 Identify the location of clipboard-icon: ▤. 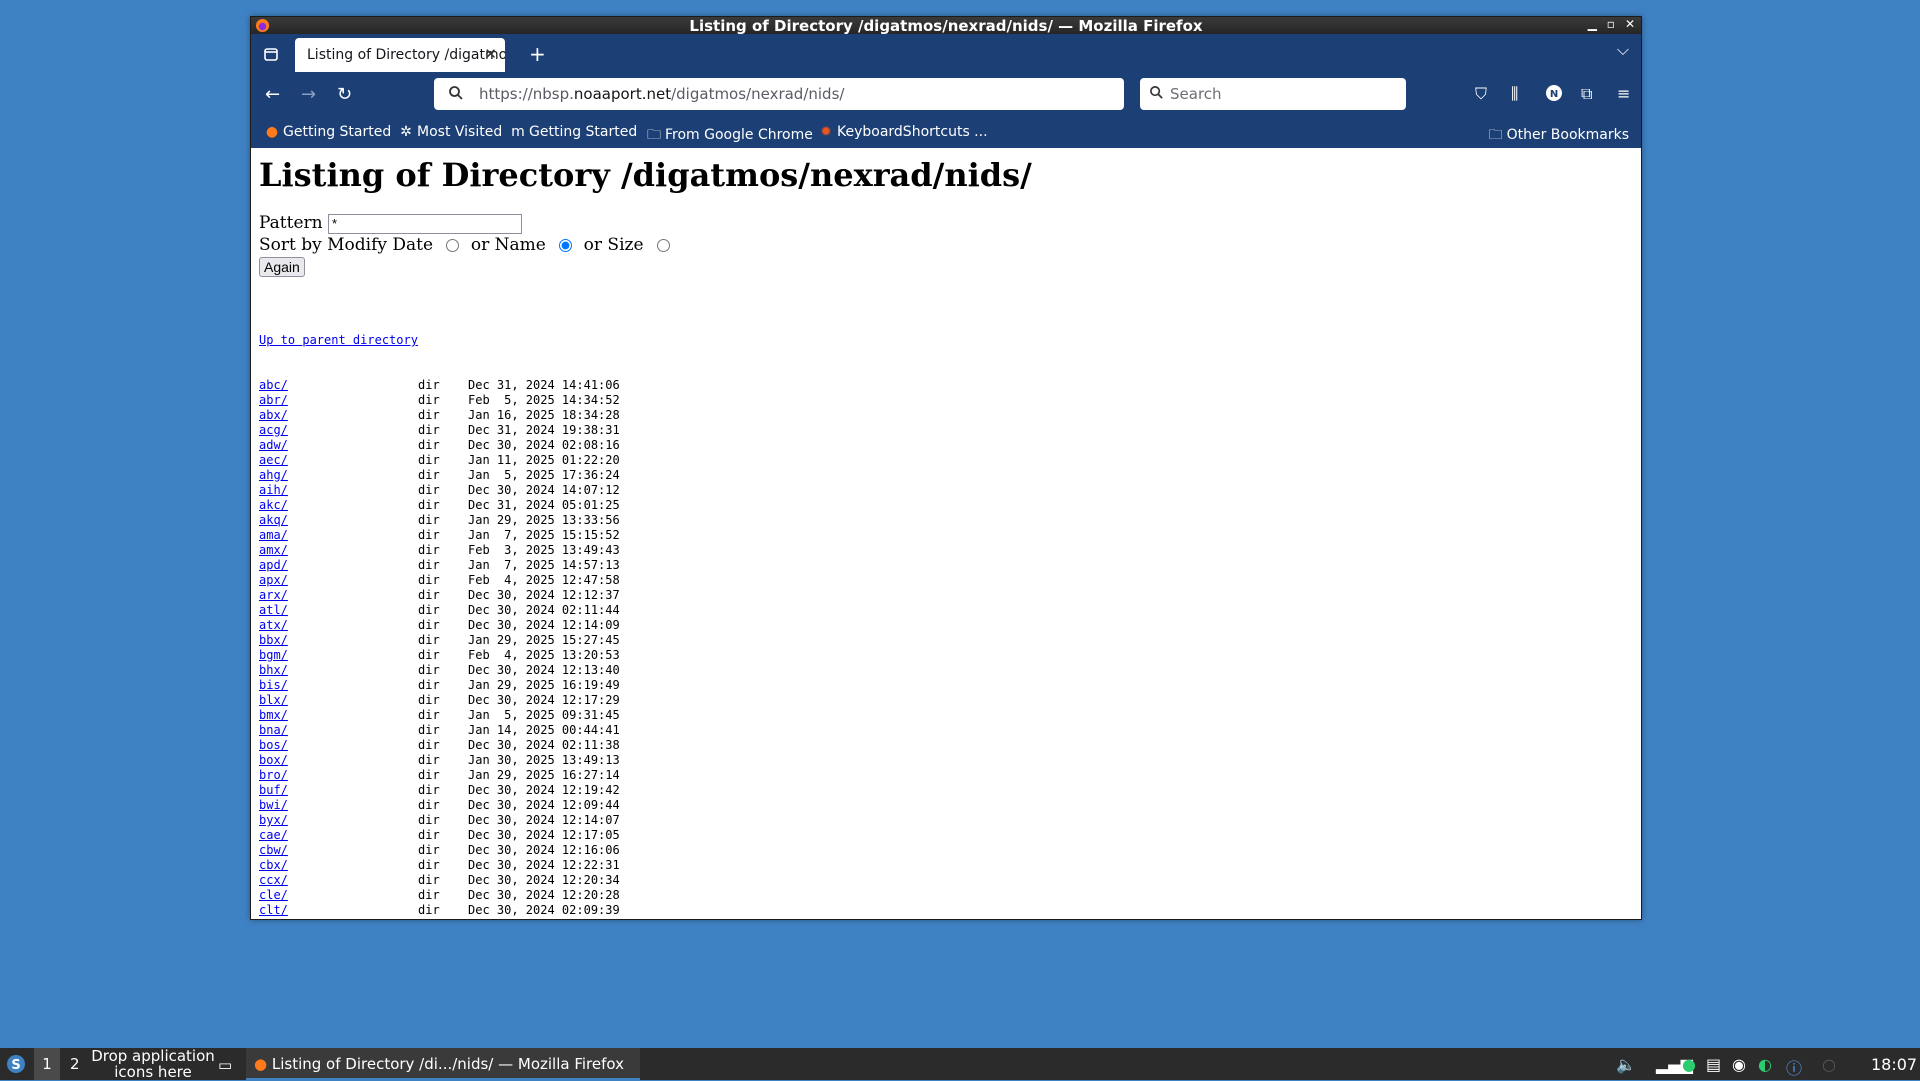
(1713, 1064).